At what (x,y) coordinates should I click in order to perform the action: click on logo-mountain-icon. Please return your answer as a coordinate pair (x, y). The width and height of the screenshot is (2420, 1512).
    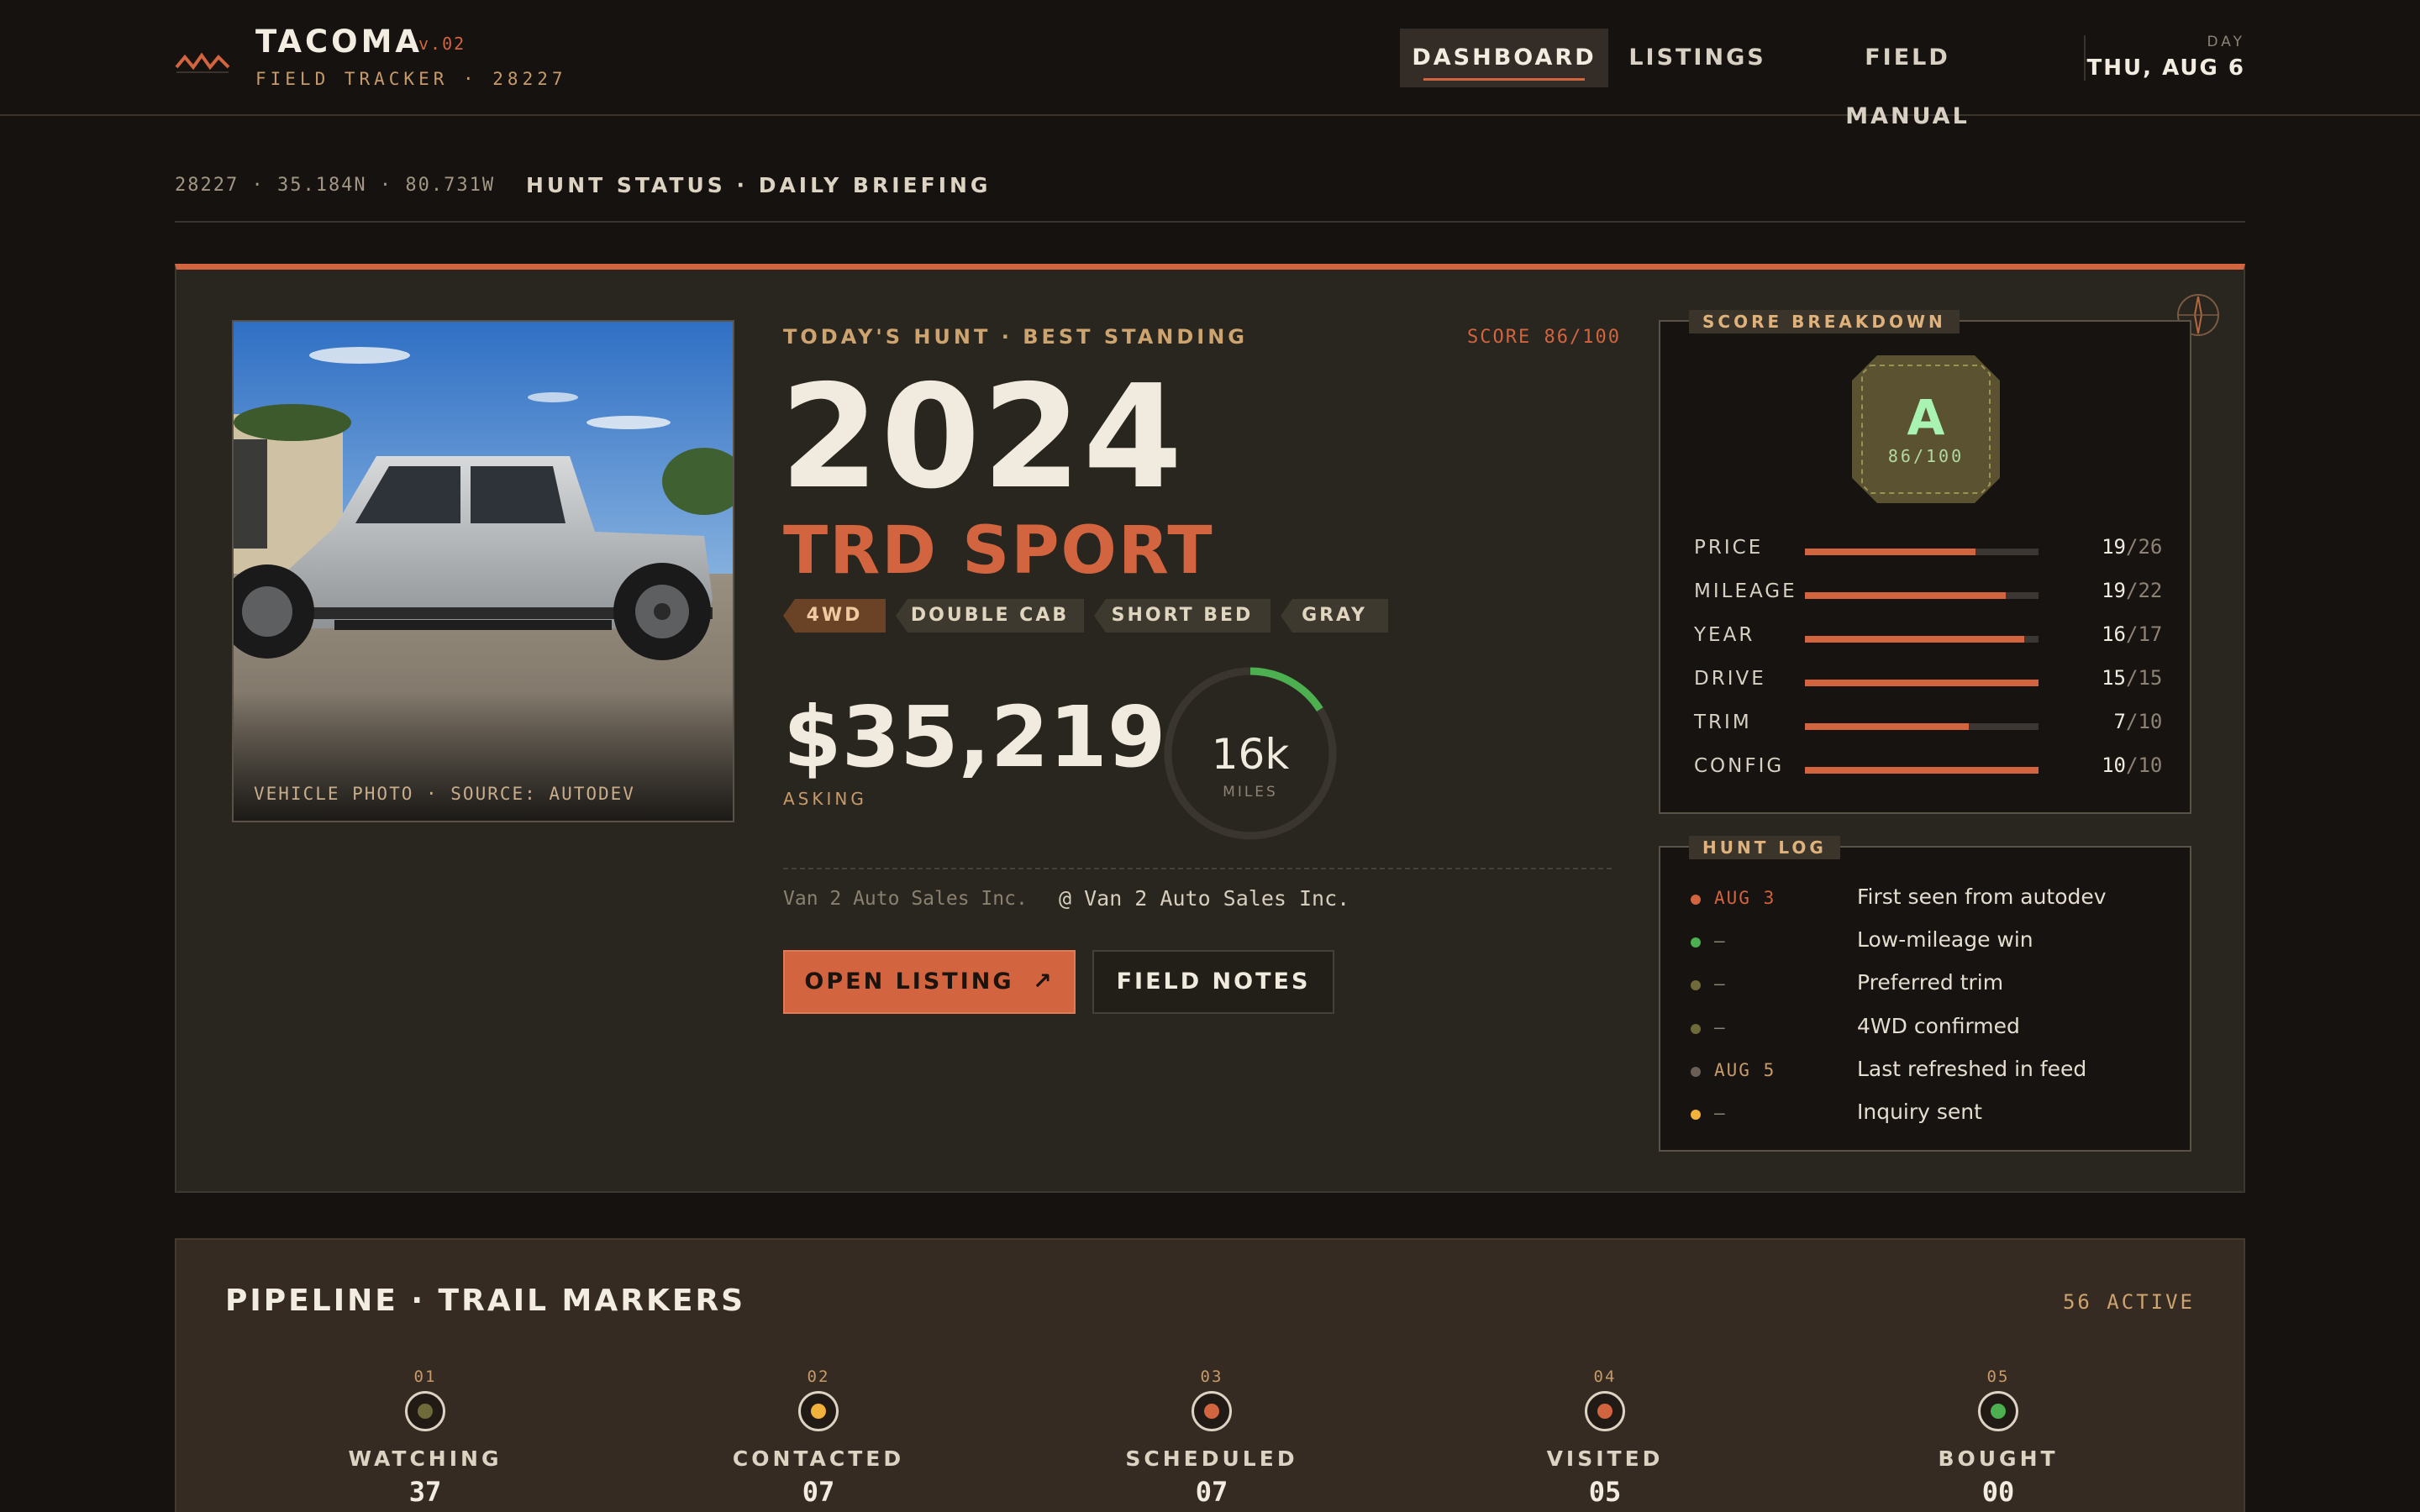
    Looking at the image, I should click on (202, 62).